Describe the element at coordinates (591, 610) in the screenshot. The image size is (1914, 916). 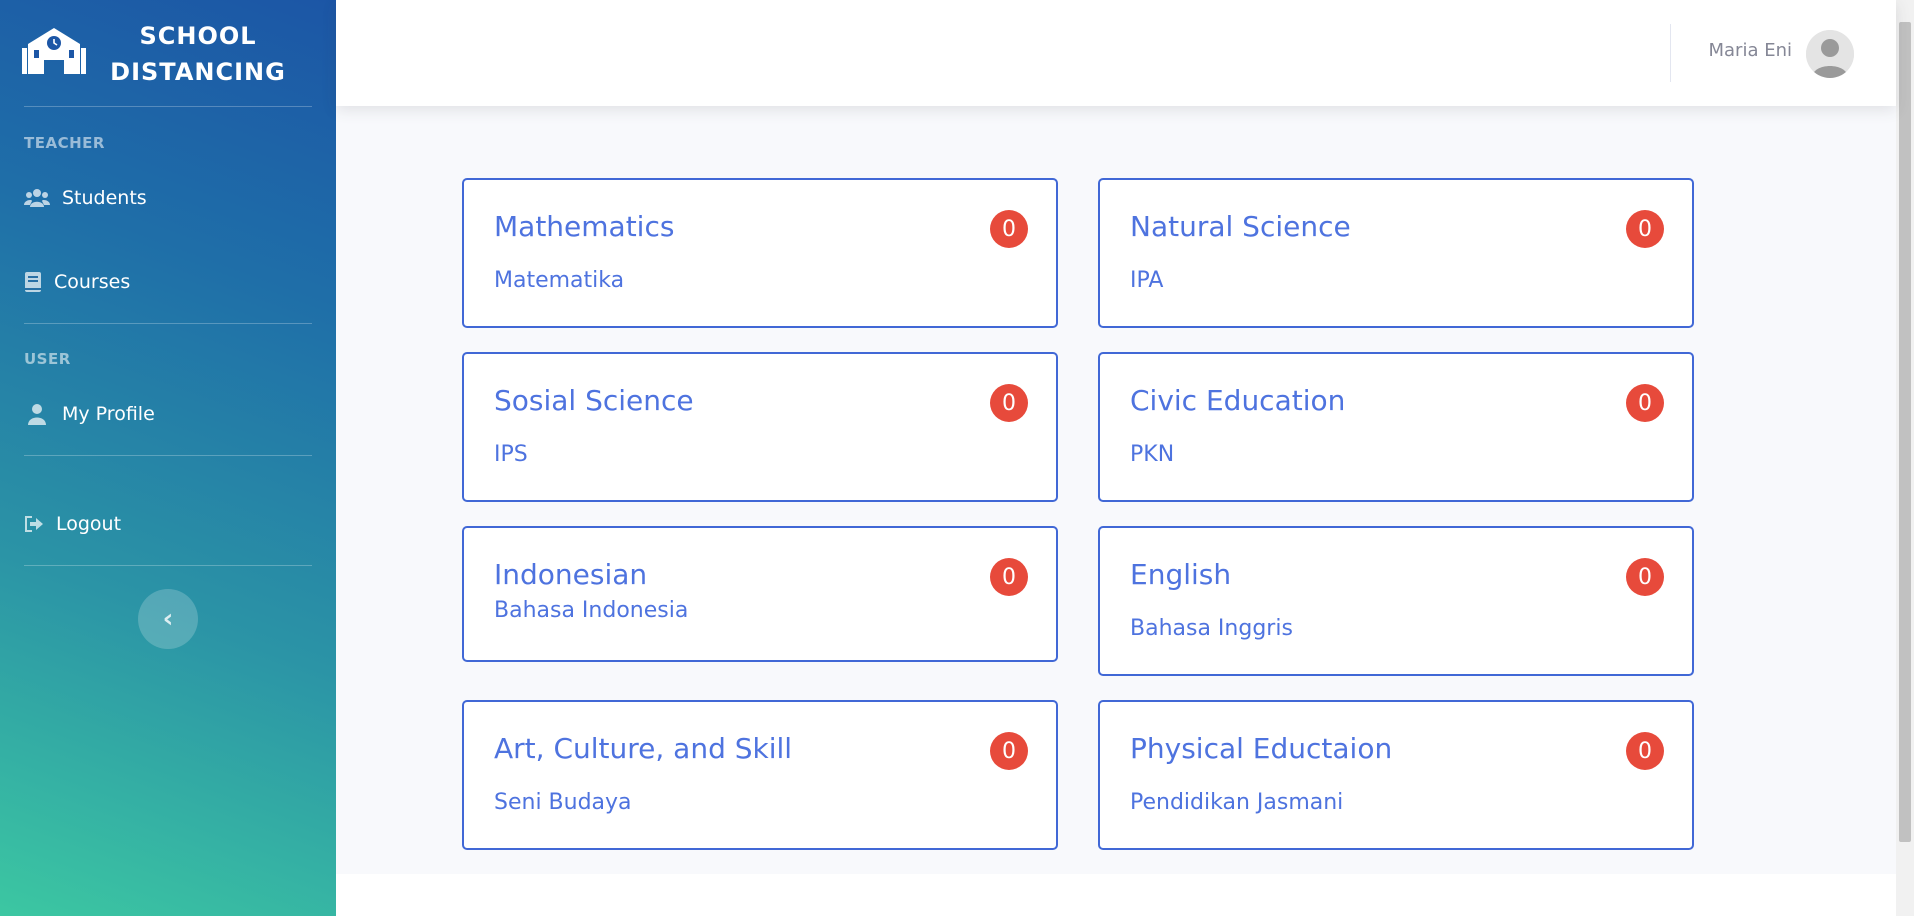
I see `course-subtitle: Bahasa Indonesia` at that location.